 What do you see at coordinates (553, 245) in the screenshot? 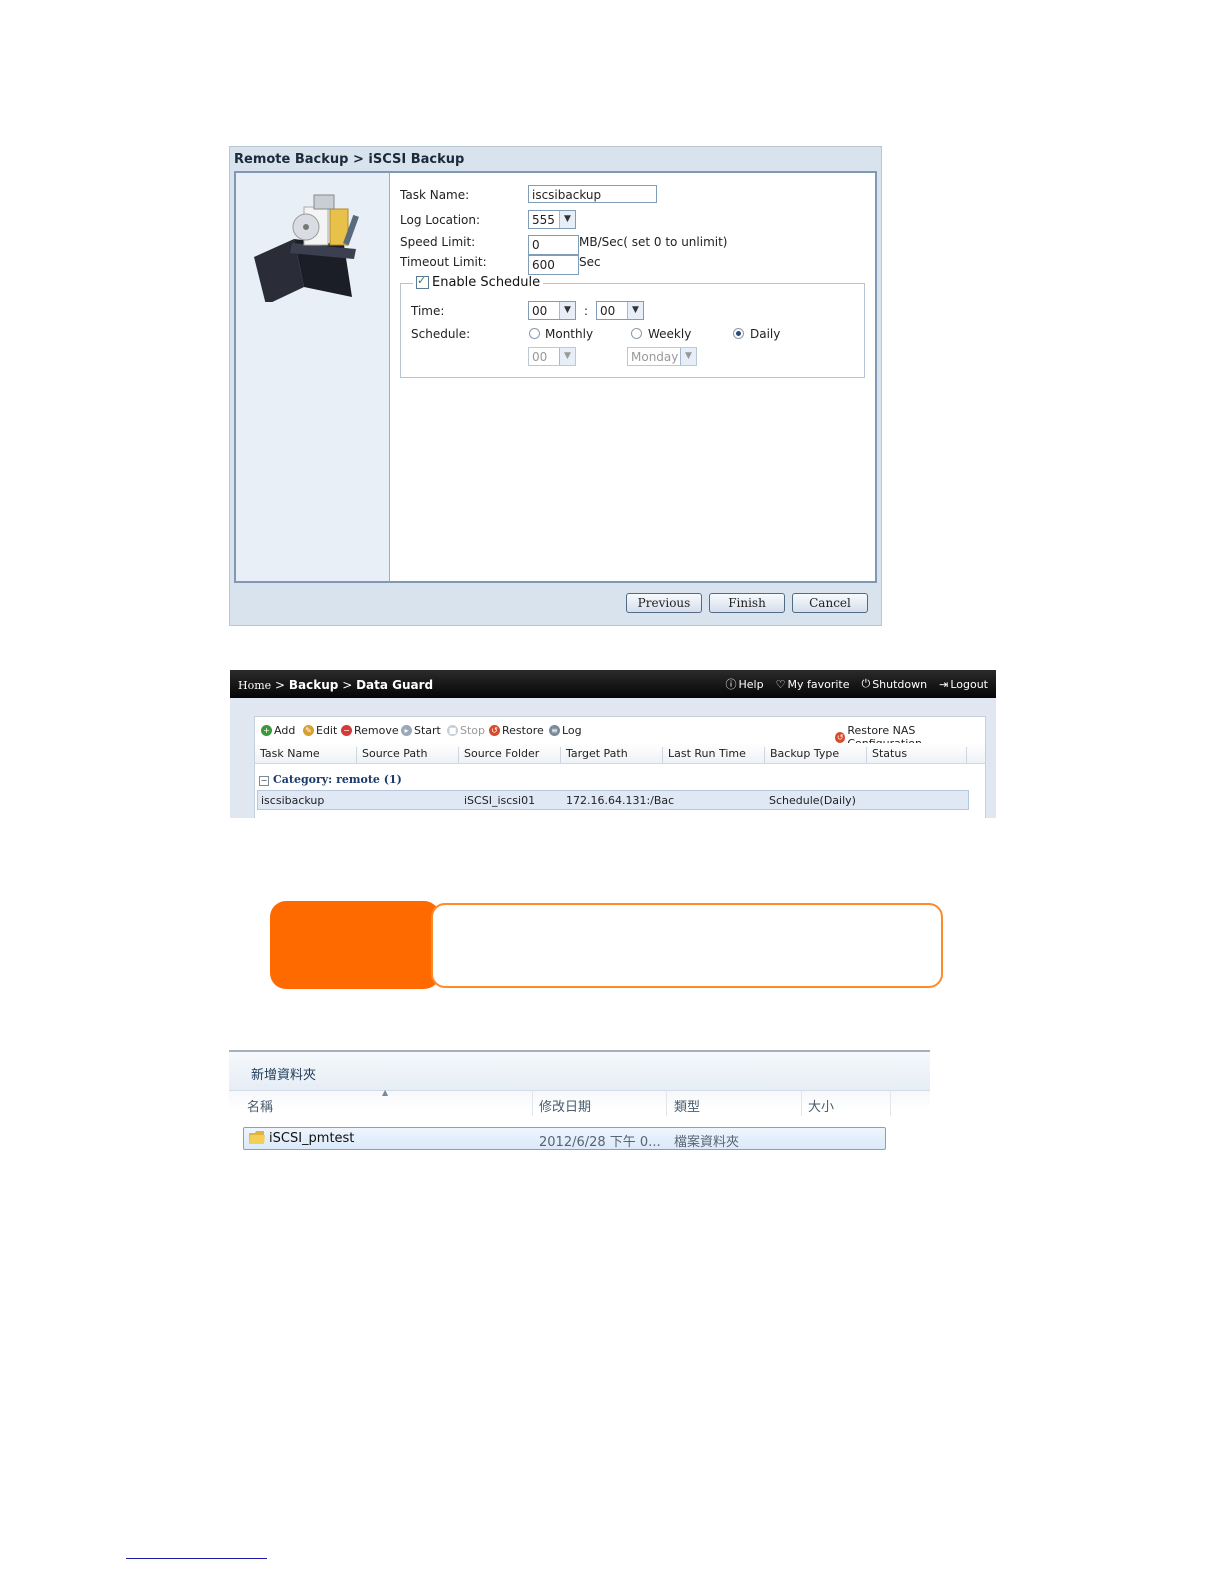
I see `speed-limit-input: 0` at bounding box center [553, 245].